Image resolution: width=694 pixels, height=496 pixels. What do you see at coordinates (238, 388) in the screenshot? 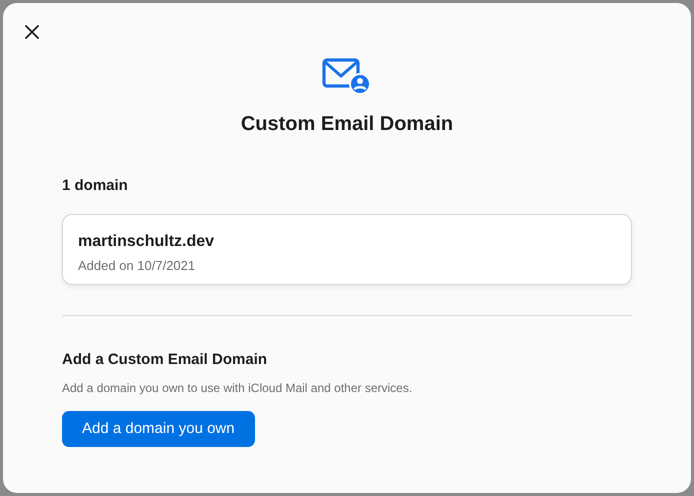
I see `add-section-description: Add a domain you own to use with iCloud Mail and other services.` at bounding box center [238, 388].